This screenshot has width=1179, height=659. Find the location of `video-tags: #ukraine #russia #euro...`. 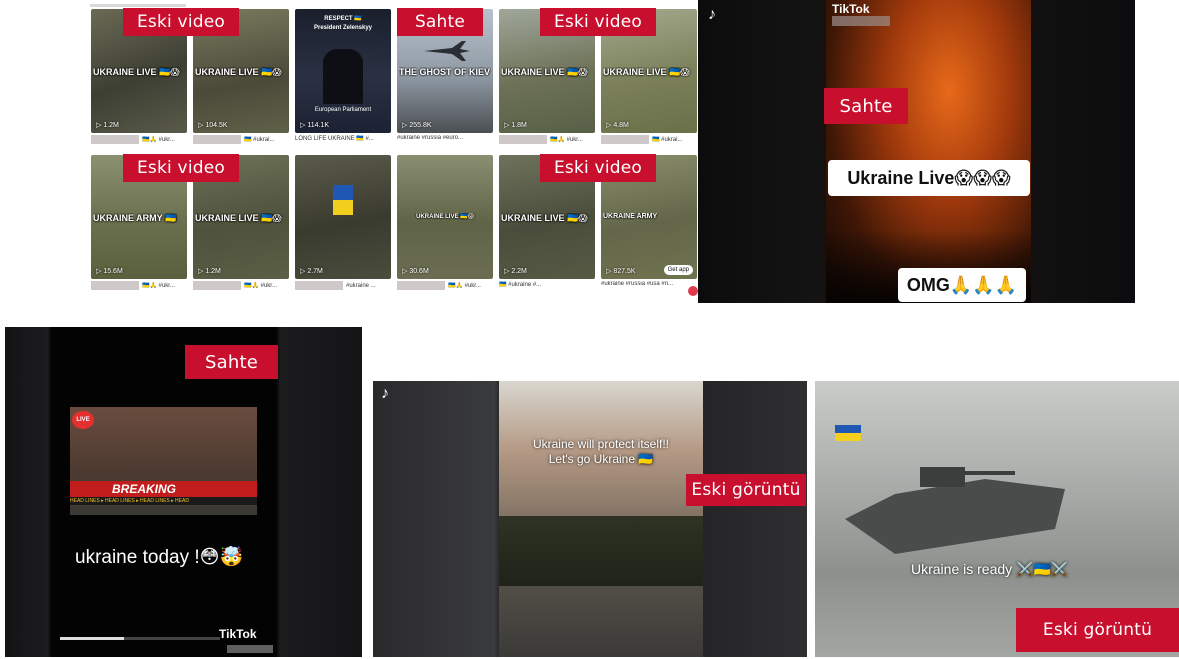

video-tags: #ukraine #russia #euro... is located at coordinates (430, 138).